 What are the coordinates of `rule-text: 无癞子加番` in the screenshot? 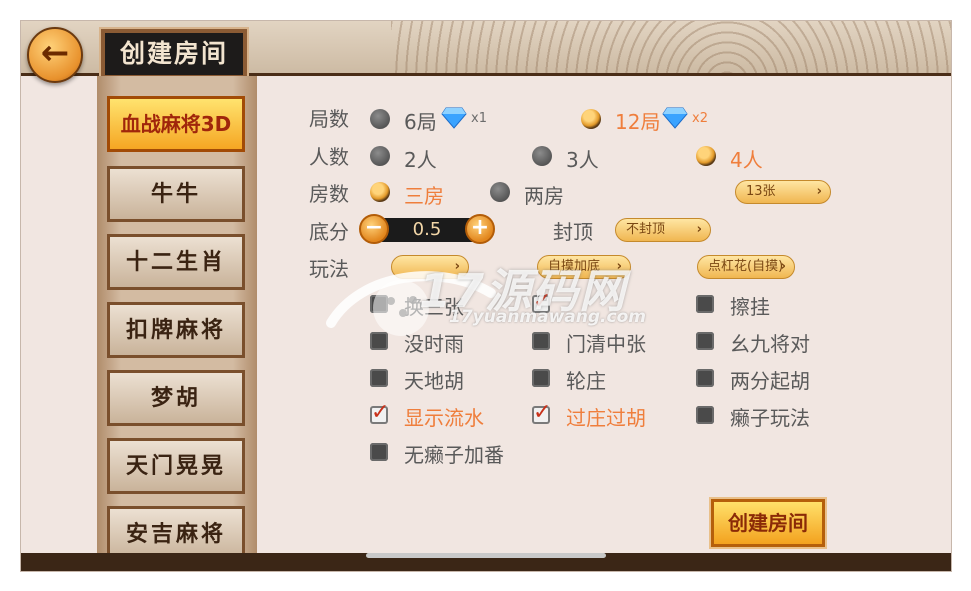 It's located at (454, 455).